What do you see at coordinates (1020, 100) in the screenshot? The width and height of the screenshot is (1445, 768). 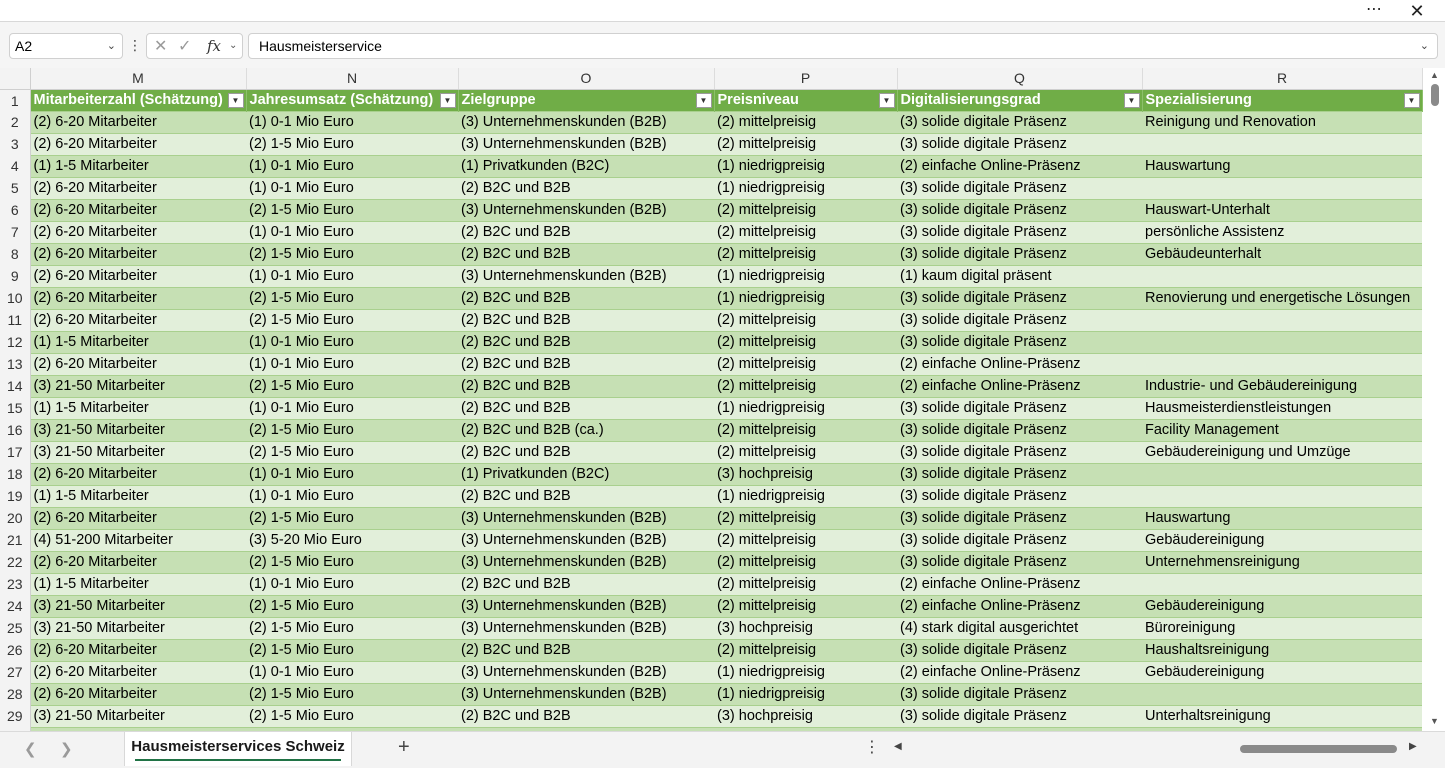 I see `table-header-cell: Digitalisierungsgrad ▼` at bounding box center [1020, 100].